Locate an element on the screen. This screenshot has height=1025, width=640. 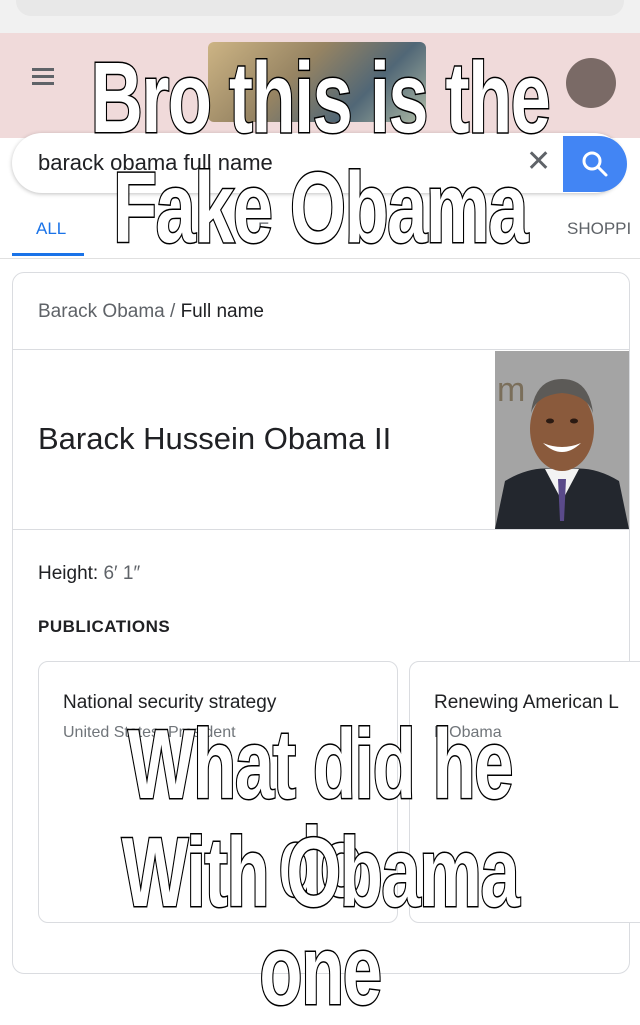
height-label: Height: is located at coordinates (68, 573).